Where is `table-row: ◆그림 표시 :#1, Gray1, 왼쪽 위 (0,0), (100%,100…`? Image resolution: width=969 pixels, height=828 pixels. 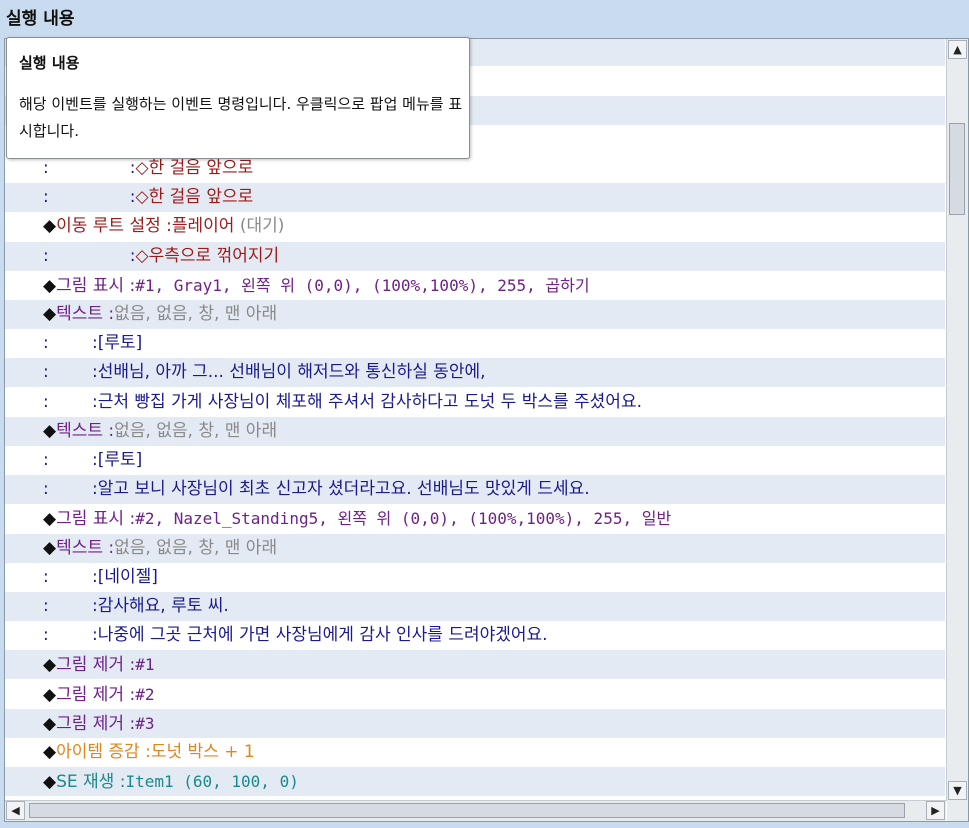 table-row: ◆그림 표시 :#1, Gray1, 왼쪽 위 (0,0), (100%,100… is located at coordinates (475, 285).